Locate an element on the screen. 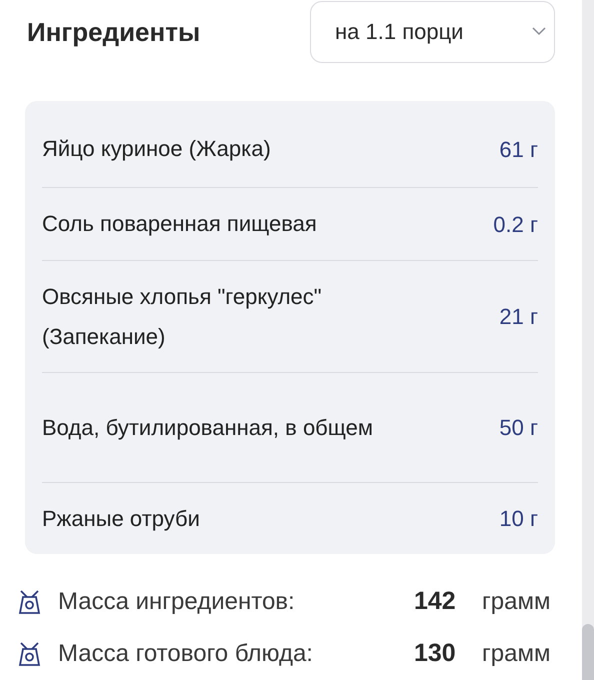 This screenshot has height=680, width=594. ingredient-name: Яйцо куриное (Жарка) is located at coordinates (156, 149).